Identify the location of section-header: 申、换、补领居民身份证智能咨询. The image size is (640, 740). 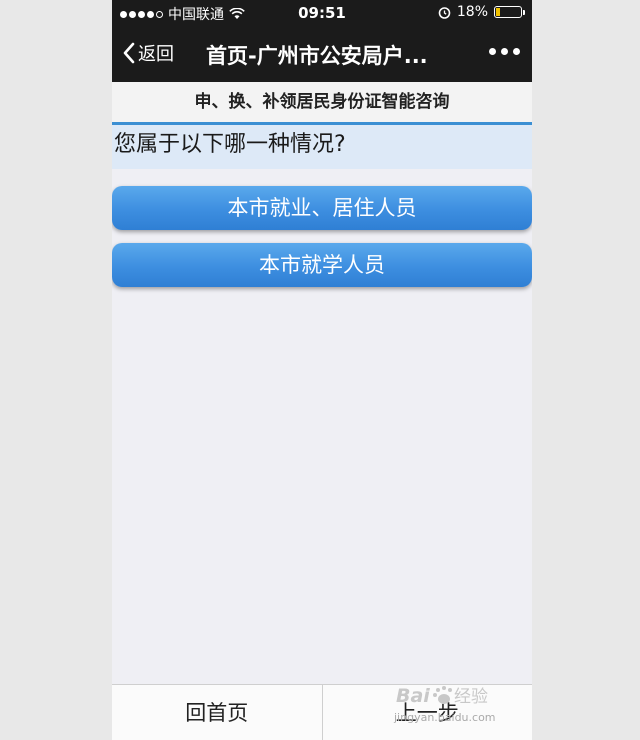
(322, 103).